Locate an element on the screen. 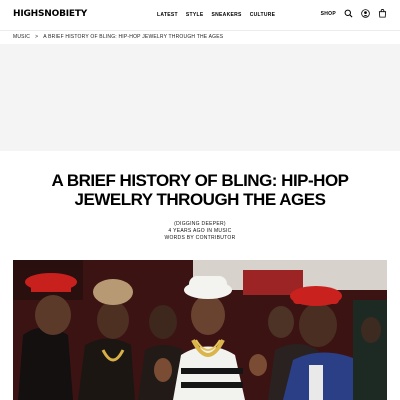 The width and height of the screenshot is (400, 400). header-actions: SHOP is located at coordinates (354, 13).